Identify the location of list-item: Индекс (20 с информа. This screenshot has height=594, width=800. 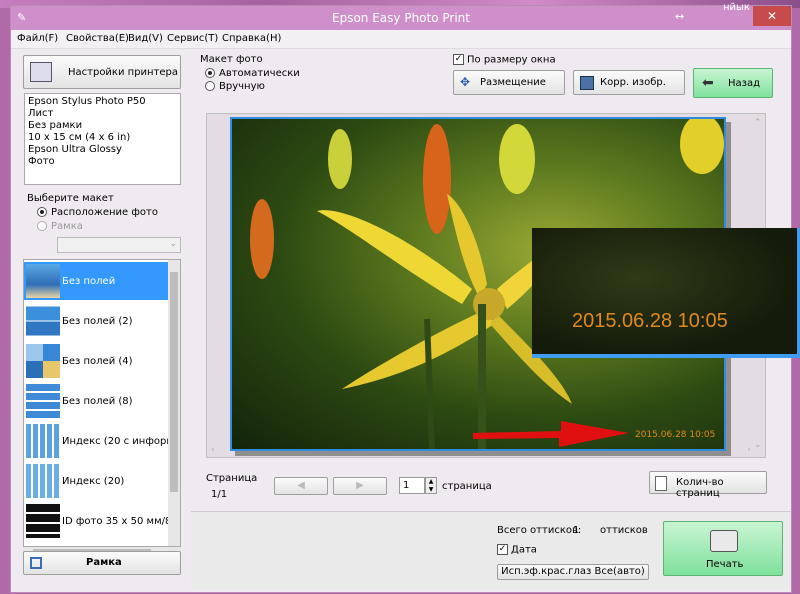
(102, 441).